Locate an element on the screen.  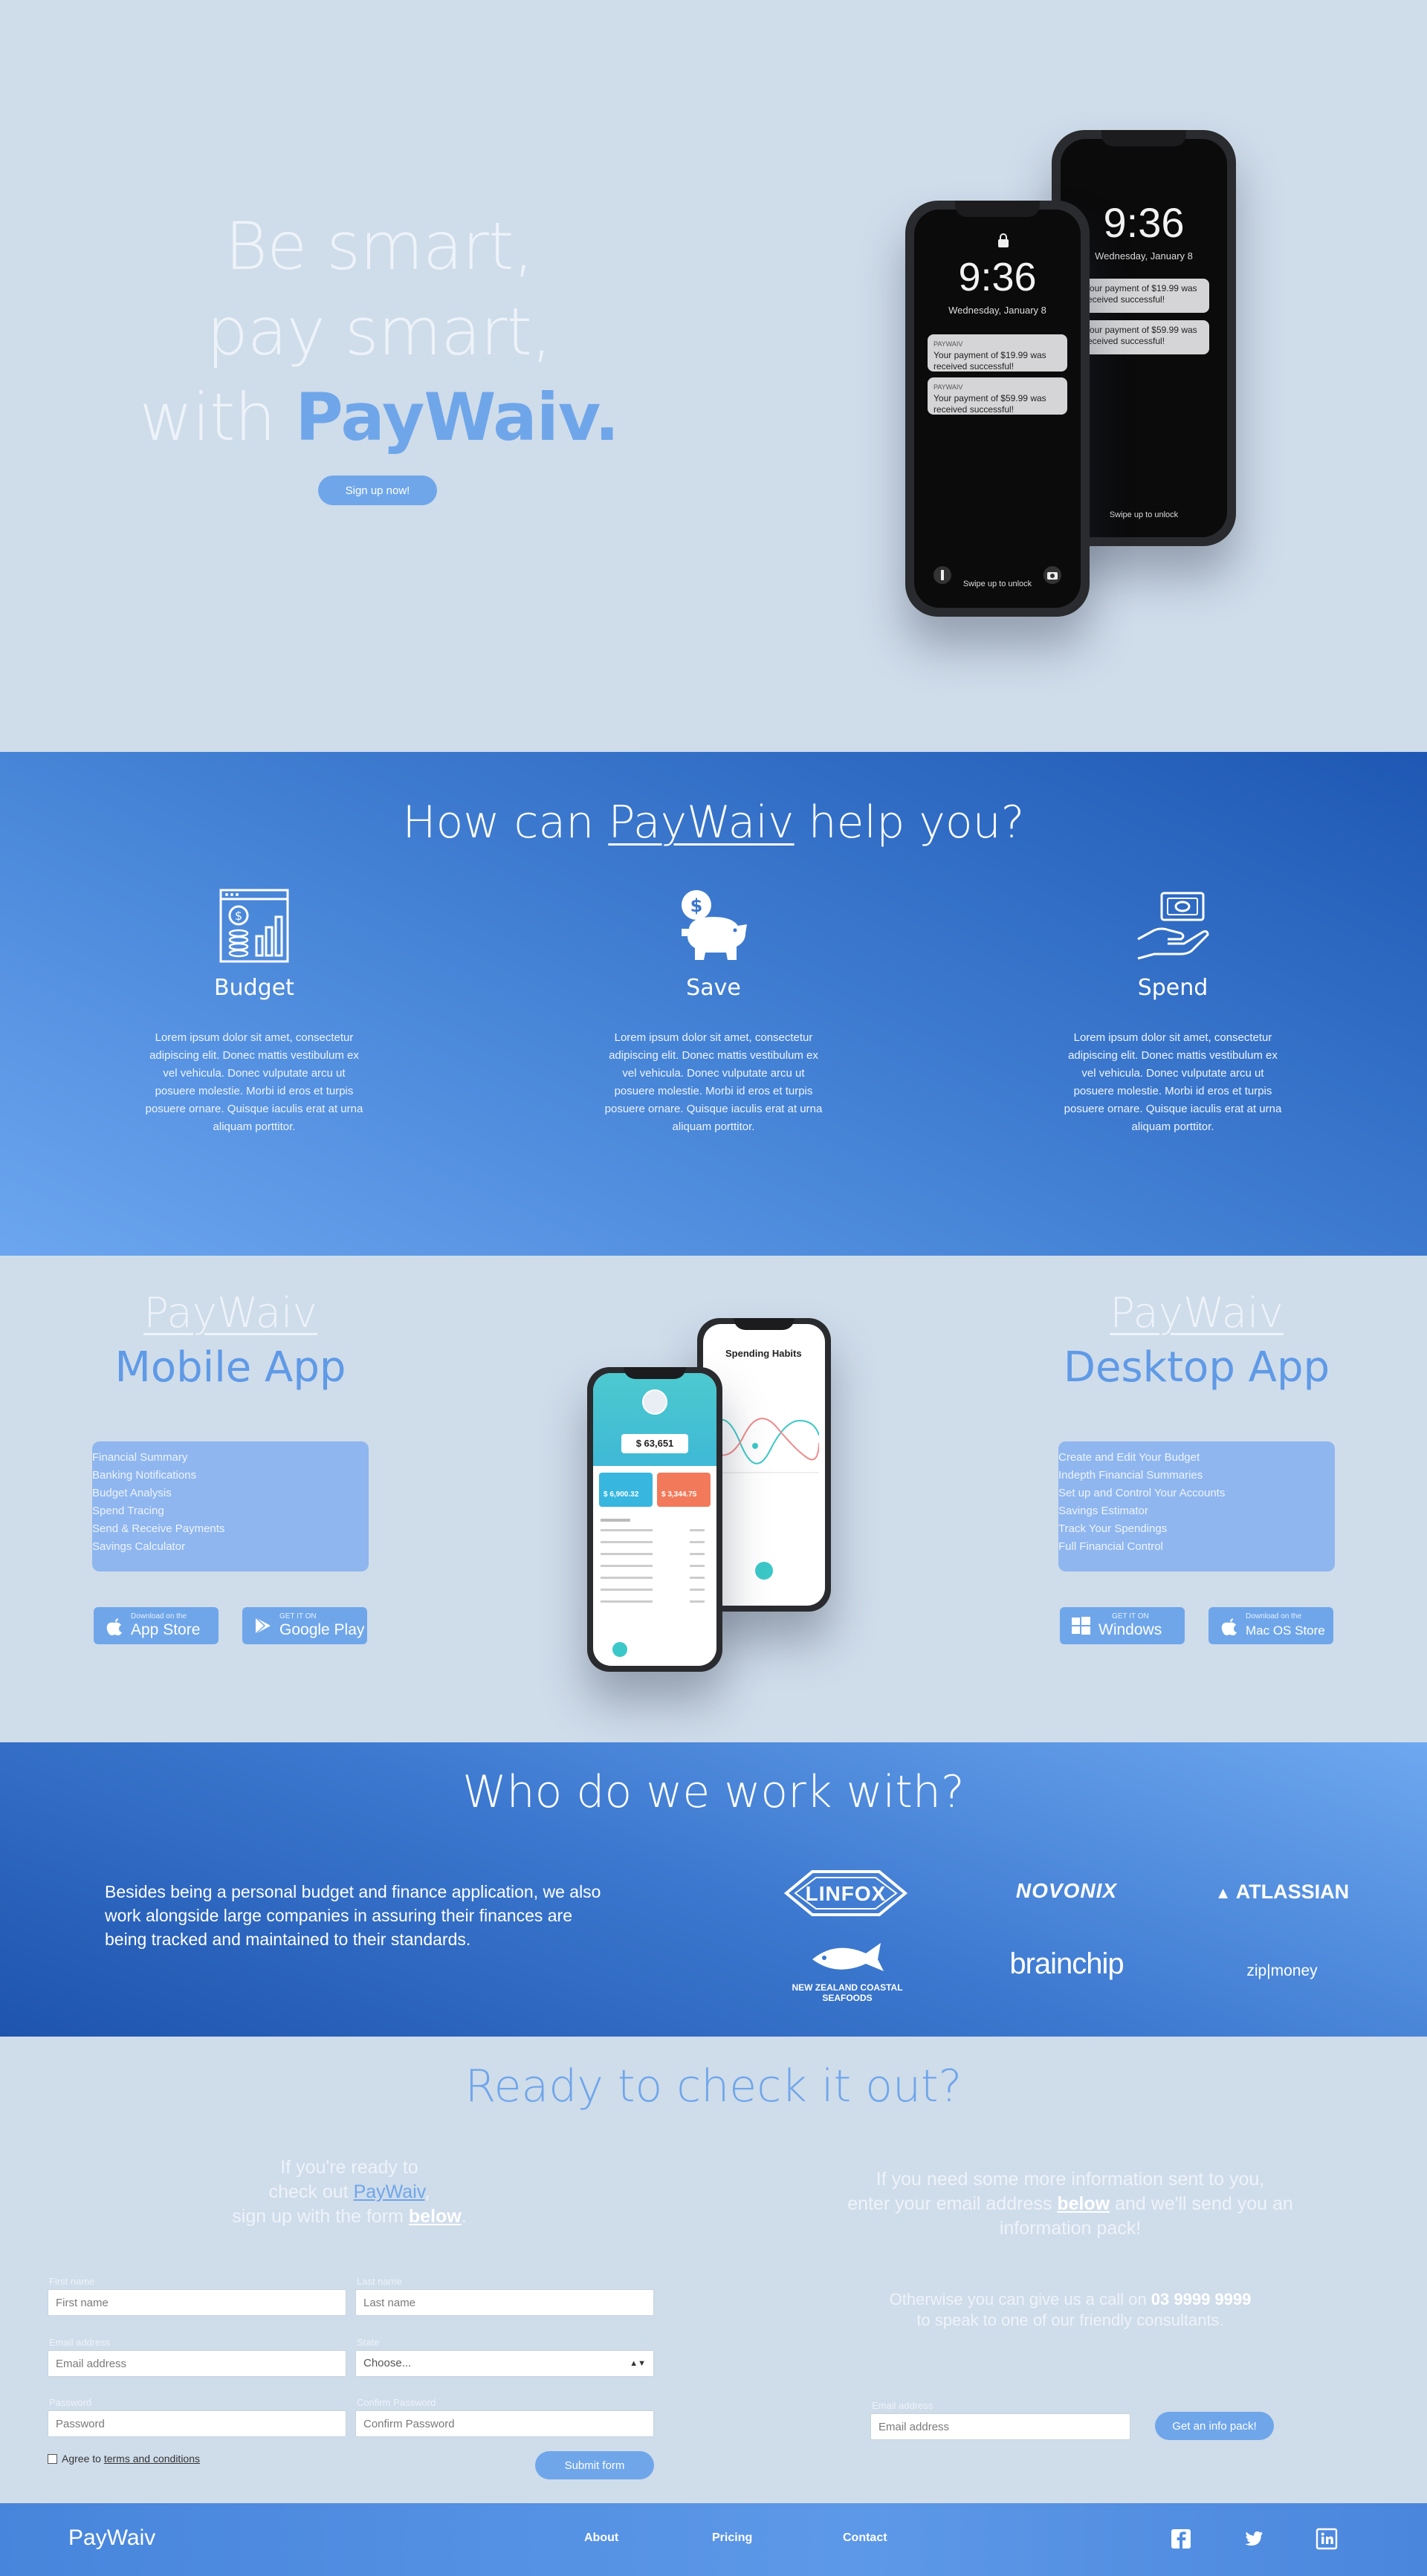
account-card: $ 6,900.32 is located at coordinates (626, 1490).